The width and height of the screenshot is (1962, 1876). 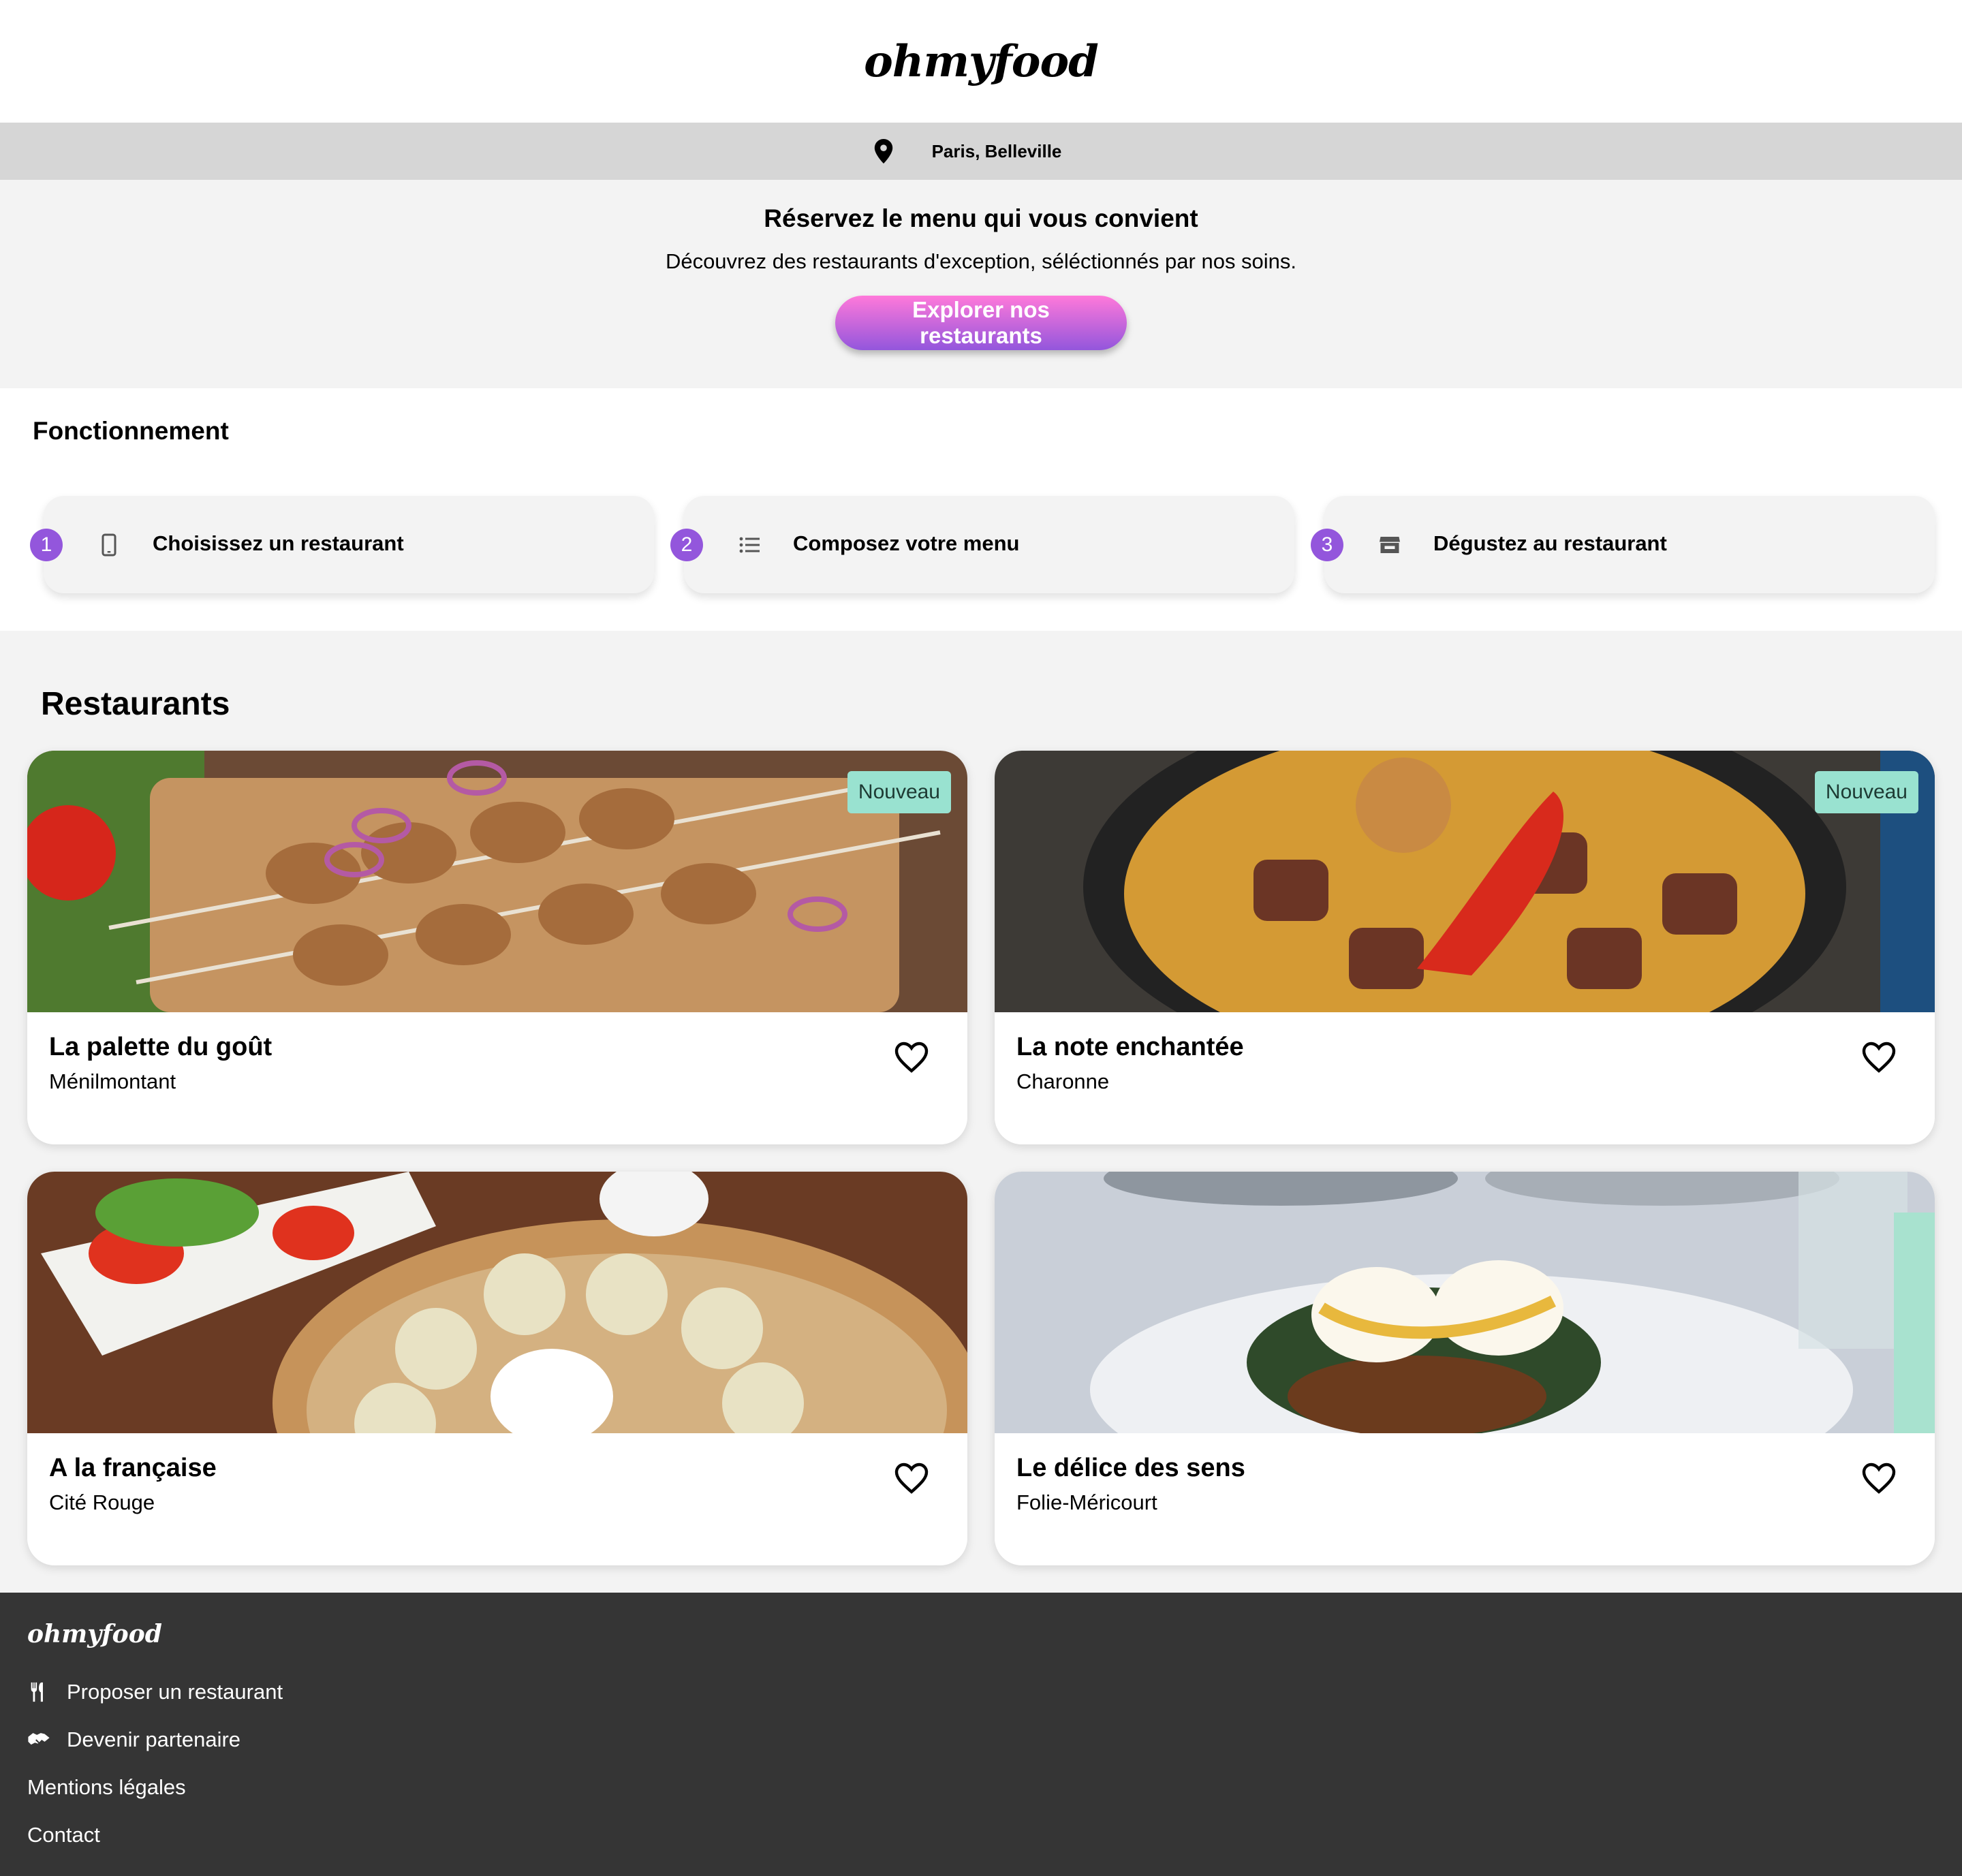 What do you see at coordinates (37, 1692) in the screenshot?
I see `utensils-icon` at bounding box center [37, 1692].